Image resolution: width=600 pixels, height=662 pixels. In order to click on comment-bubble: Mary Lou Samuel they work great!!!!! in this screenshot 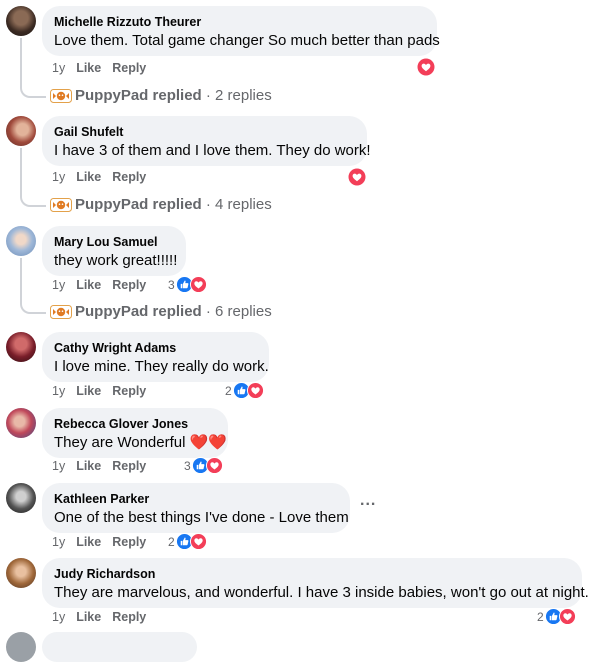, I will do `click(114, 251)`.